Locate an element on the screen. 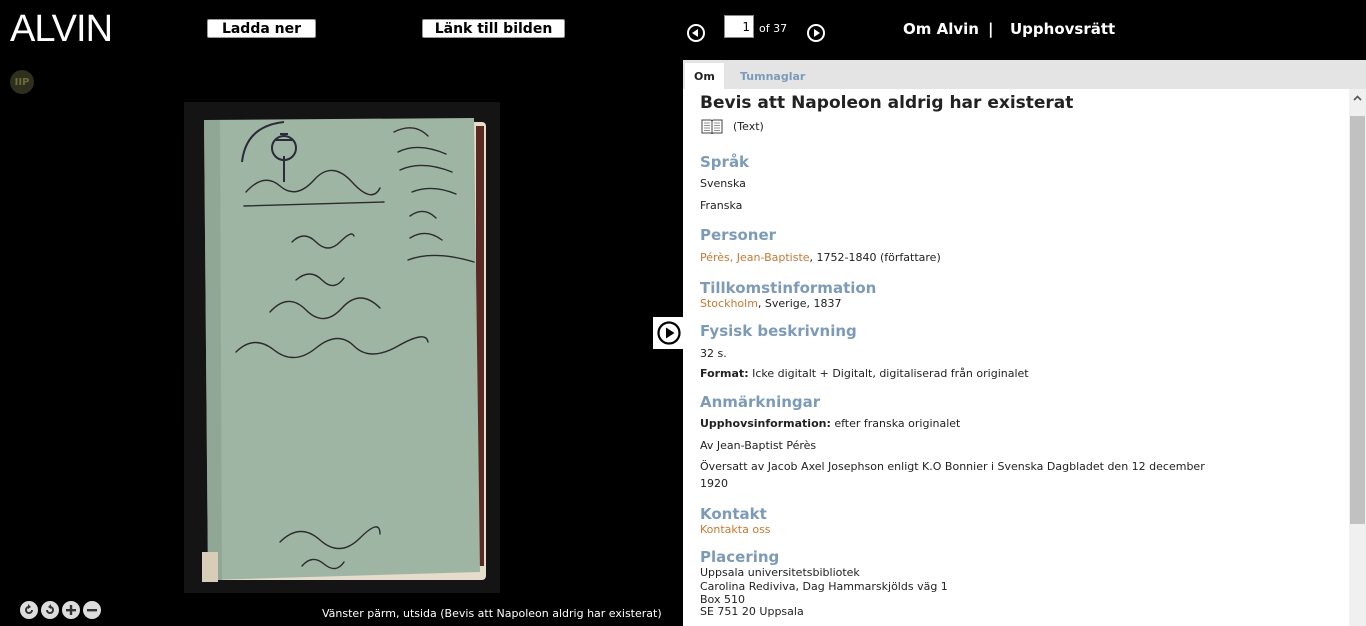 This screenshot has height=626, width=1366. iip-logo-icon: IIP is located at coordinates (22, 82).